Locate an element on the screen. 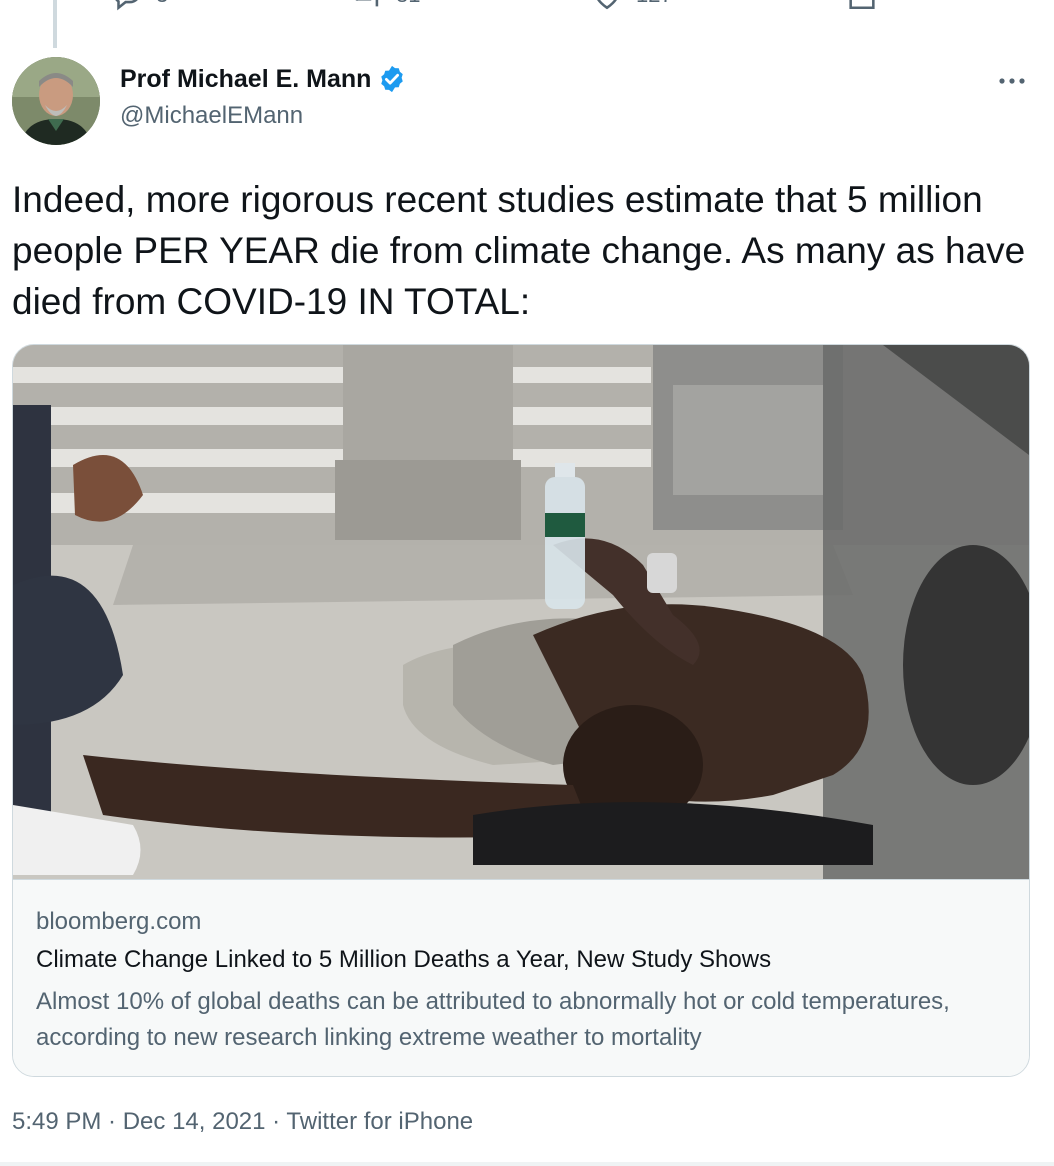  share-icon is located at coordinates (862, 5).